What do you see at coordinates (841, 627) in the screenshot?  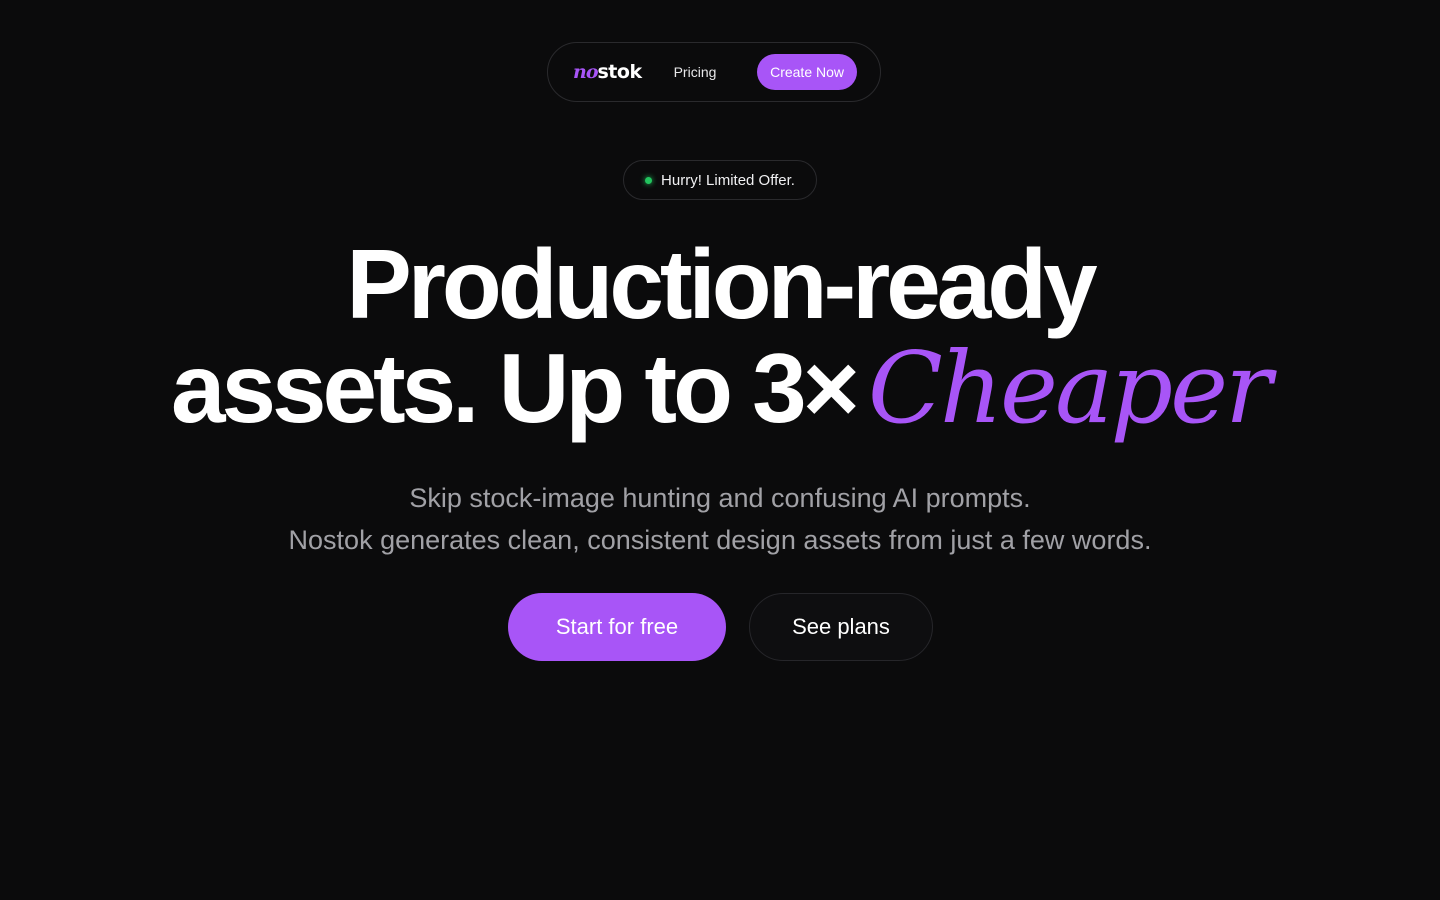 I see `see-plans-button: See plans` at bounding box center [841, 627].